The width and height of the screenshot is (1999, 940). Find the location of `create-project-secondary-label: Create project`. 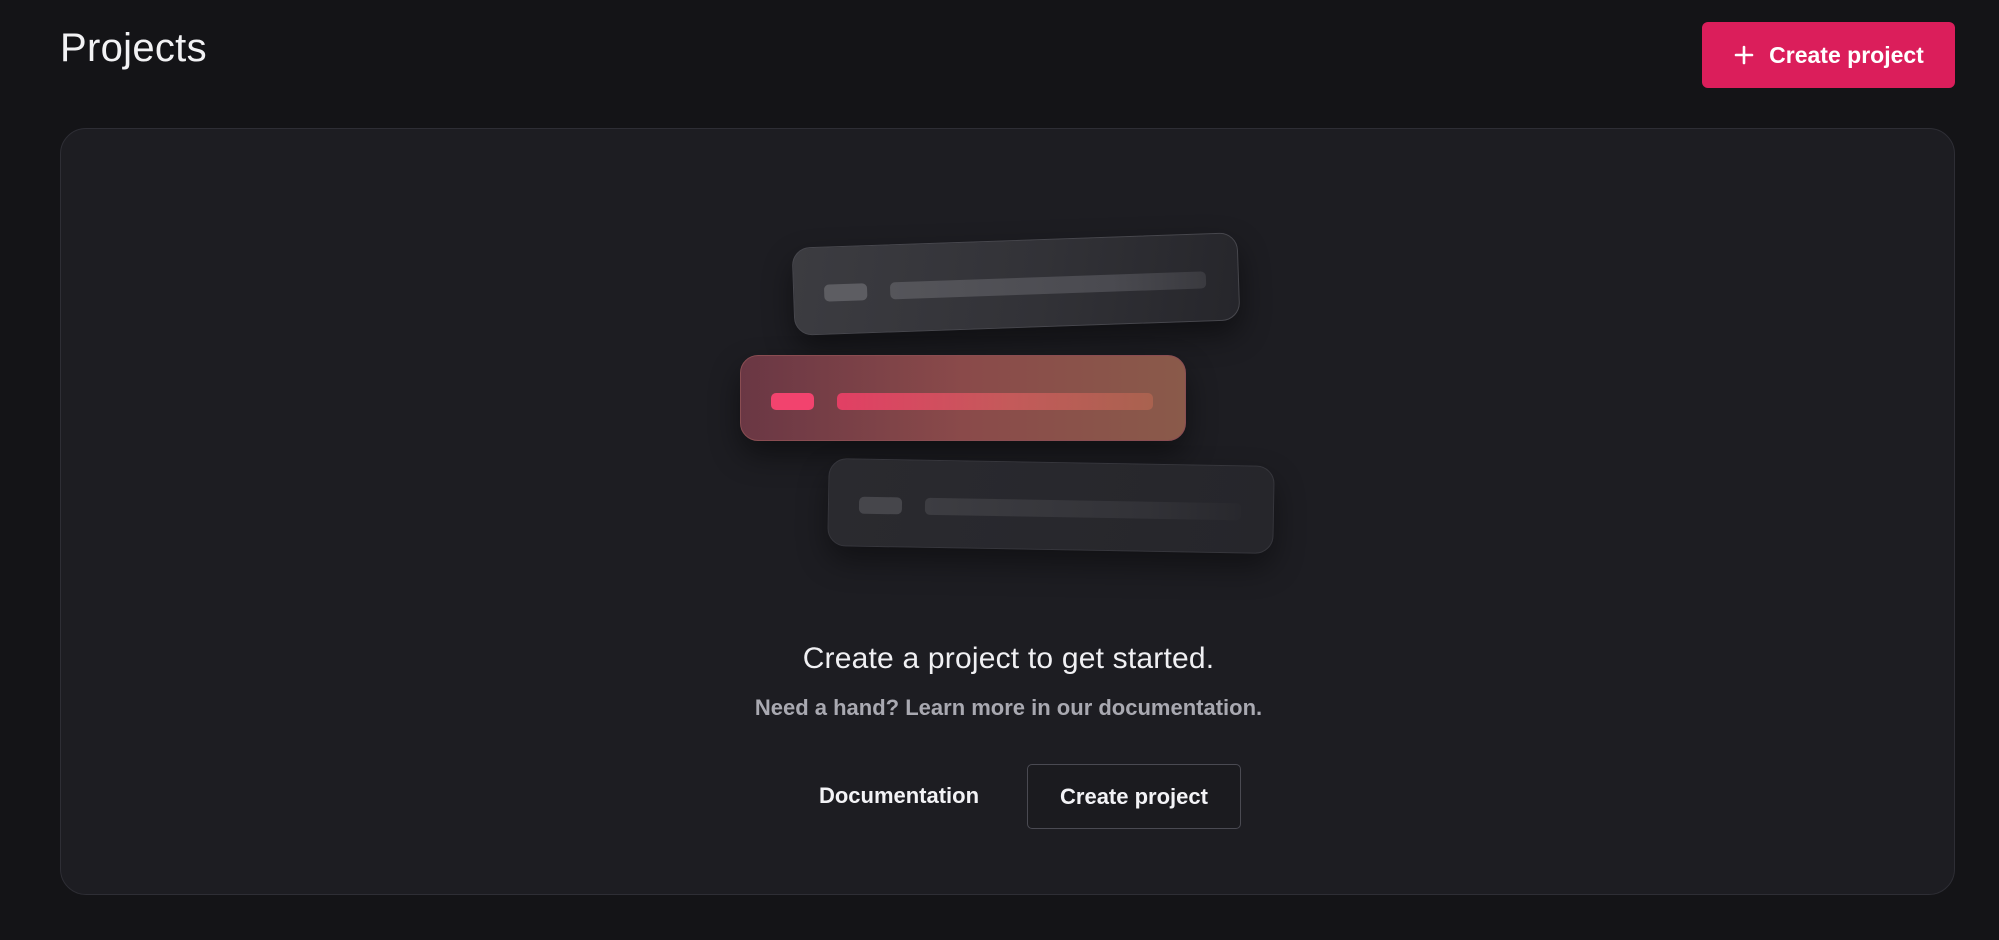

create-project-secondary-label: Create project is located at coordinates (1134, 796).